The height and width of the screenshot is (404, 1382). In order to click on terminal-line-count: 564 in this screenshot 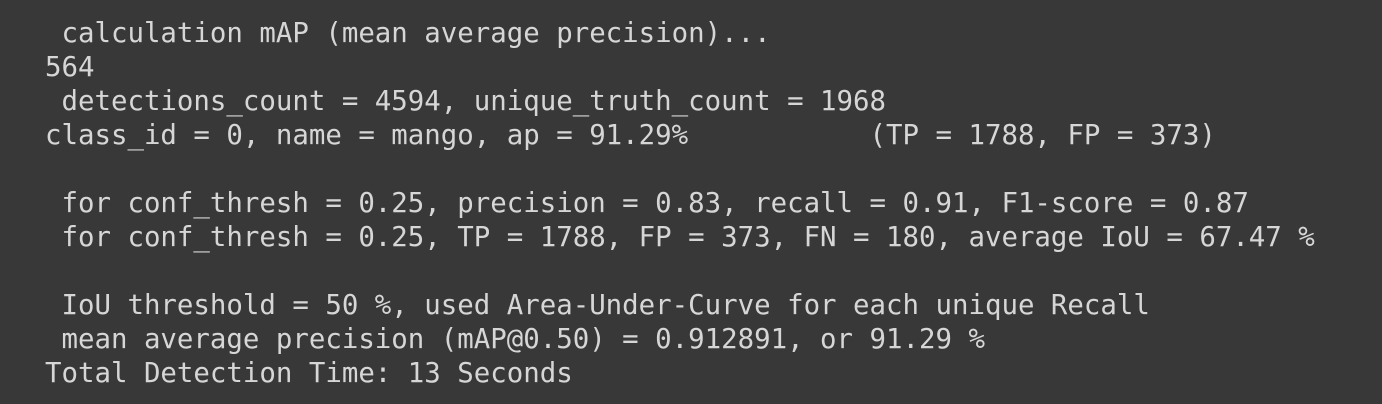, I will do `click(70, 67)`.